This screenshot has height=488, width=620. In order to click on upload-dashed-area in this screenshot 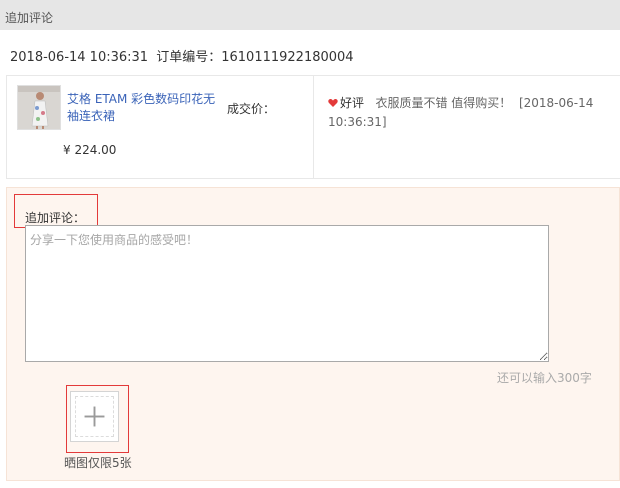, I will do `click(94, 416)`.